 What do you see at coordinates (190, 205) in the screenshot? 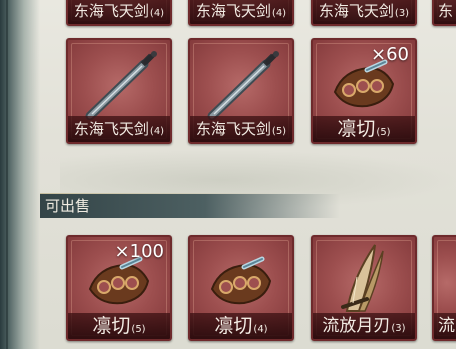
I see `sellable-section-header: 可出售` at bounding box center [190, 205].